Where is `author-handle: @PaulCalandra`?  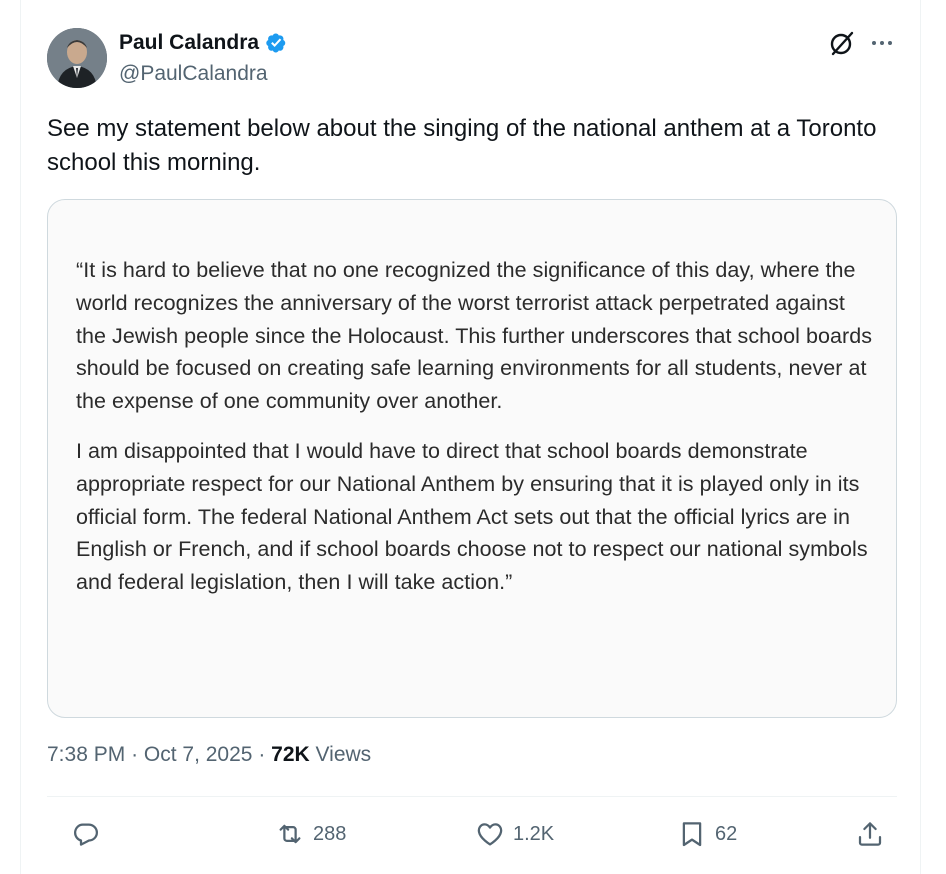 author-handle: @PaulCalandra is located at coordinates (193, 74).